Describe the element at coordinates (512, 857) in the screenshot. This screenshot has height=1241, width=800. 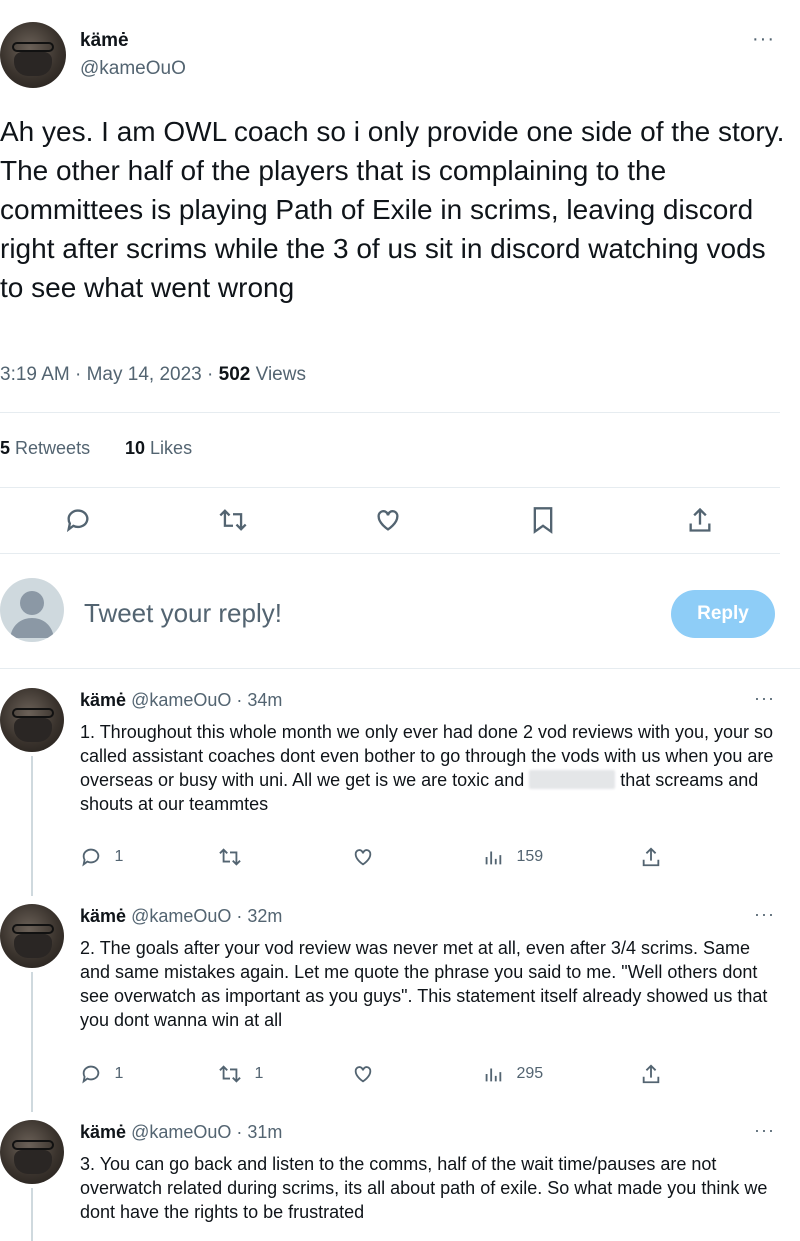
I see `reply-action-views: 159` at that location.